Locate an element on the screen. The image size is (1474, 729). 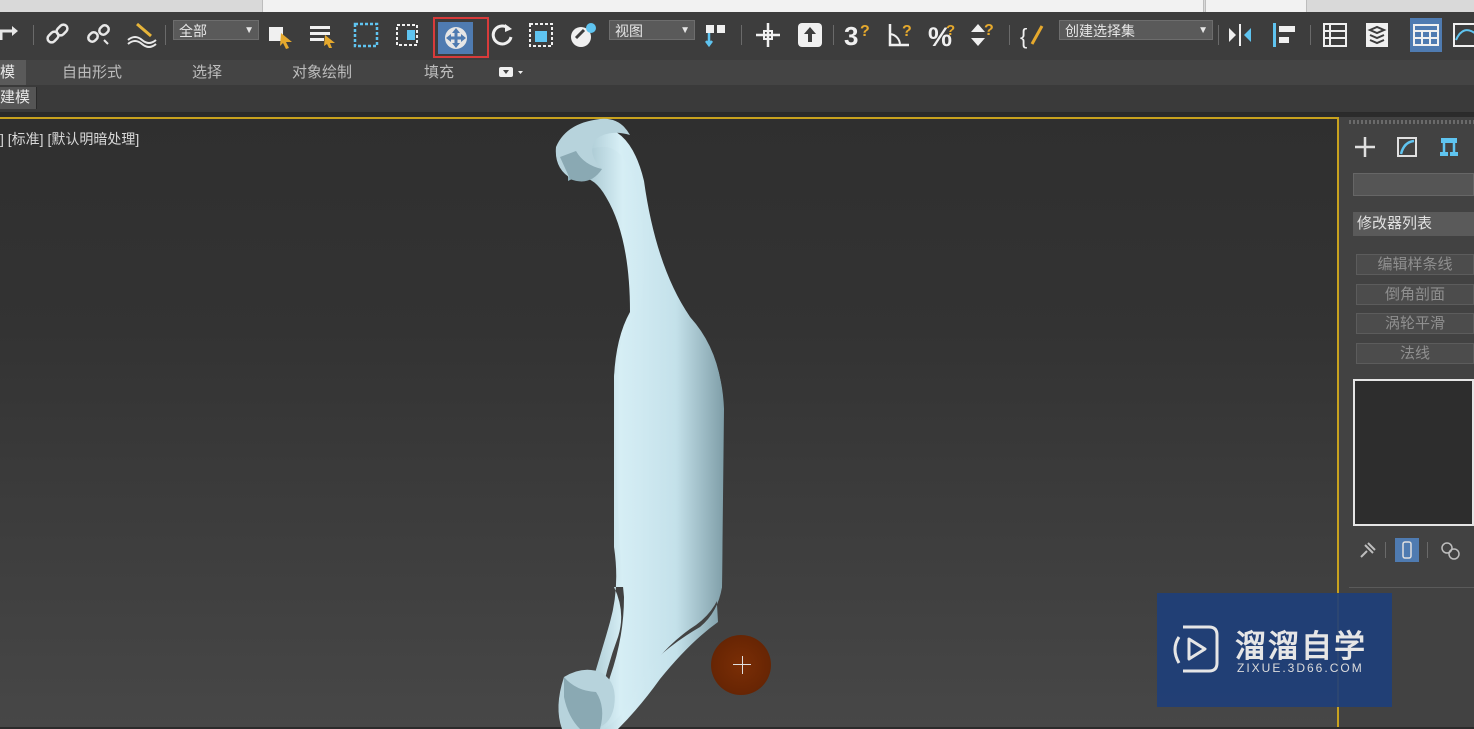
panel-divider is located at coordinates (1411, 587).